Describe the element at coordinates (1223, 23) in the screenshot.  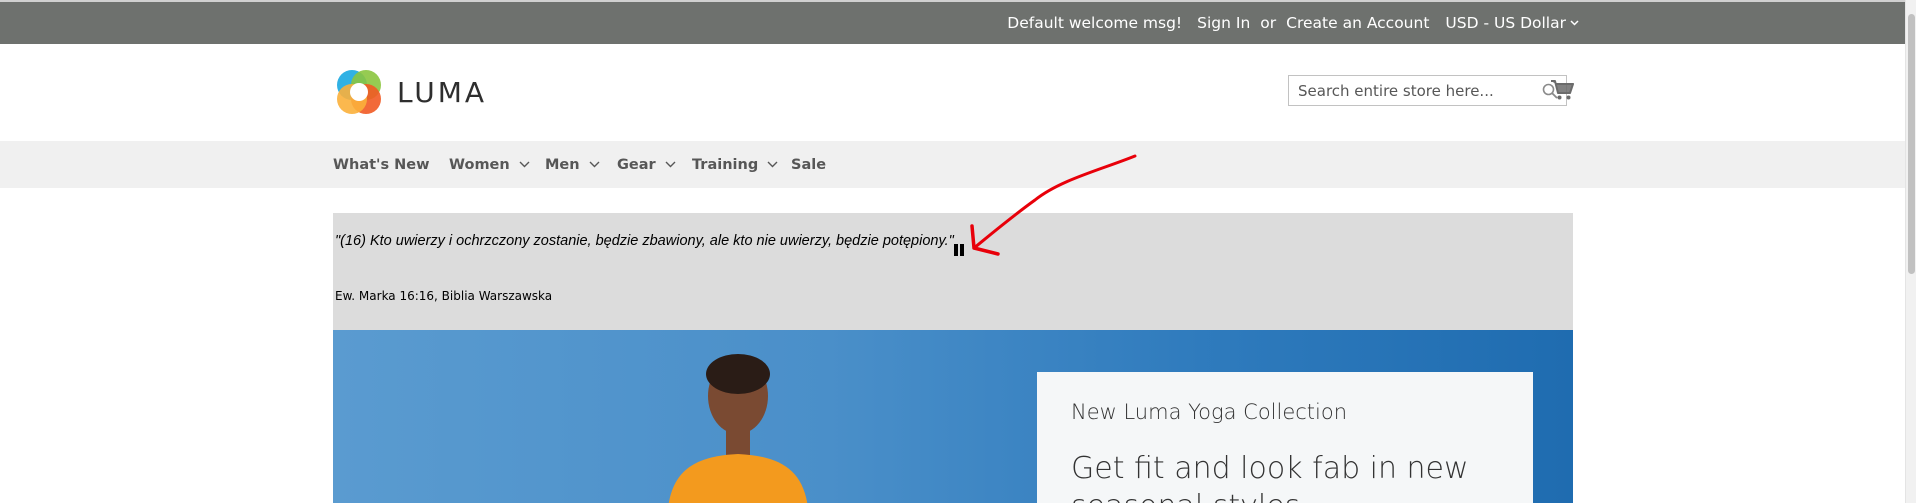
I see `sign-in-link: Sign In` at that location.